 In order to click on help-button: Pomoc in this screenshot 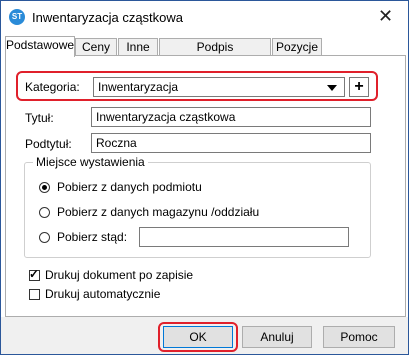, I will do `click(359, 337)`.